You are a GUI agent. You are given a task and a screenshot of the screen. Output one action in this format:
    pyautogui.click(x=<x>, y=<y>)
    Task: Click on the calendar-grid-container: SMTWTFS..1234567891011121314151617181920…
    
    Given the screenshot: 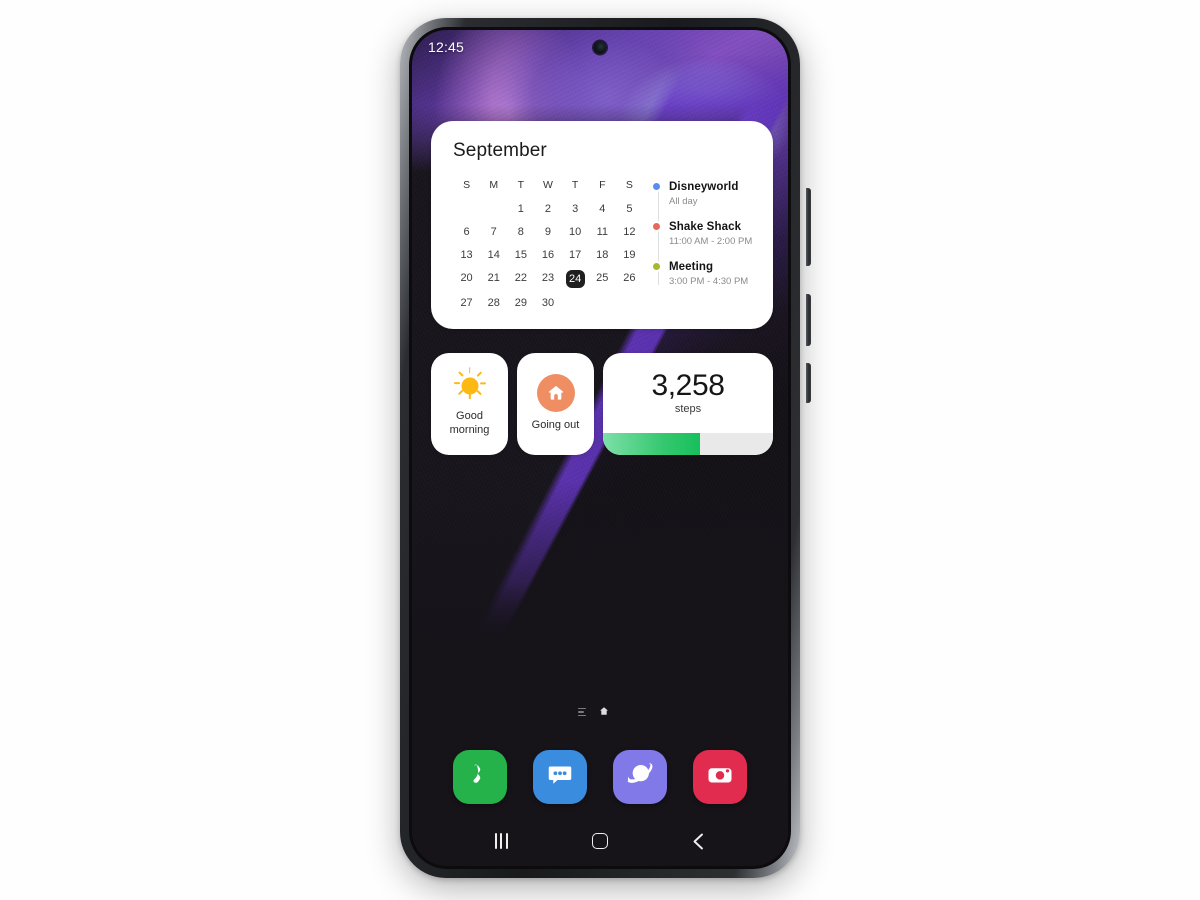 What is the action you would take?
    pyautogui.click(x=548, y=245)
    